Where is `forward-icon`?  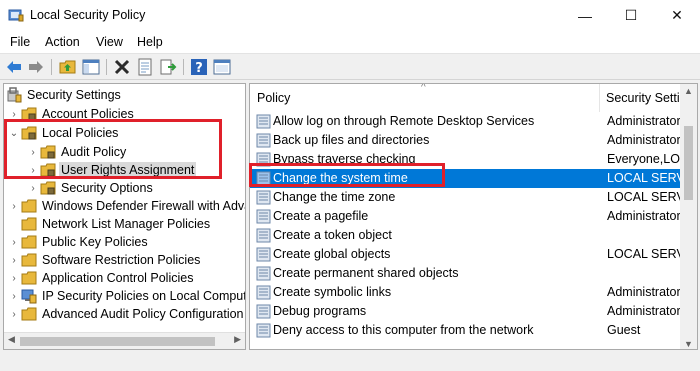 forward-icon is located at coordinates (36, 67).